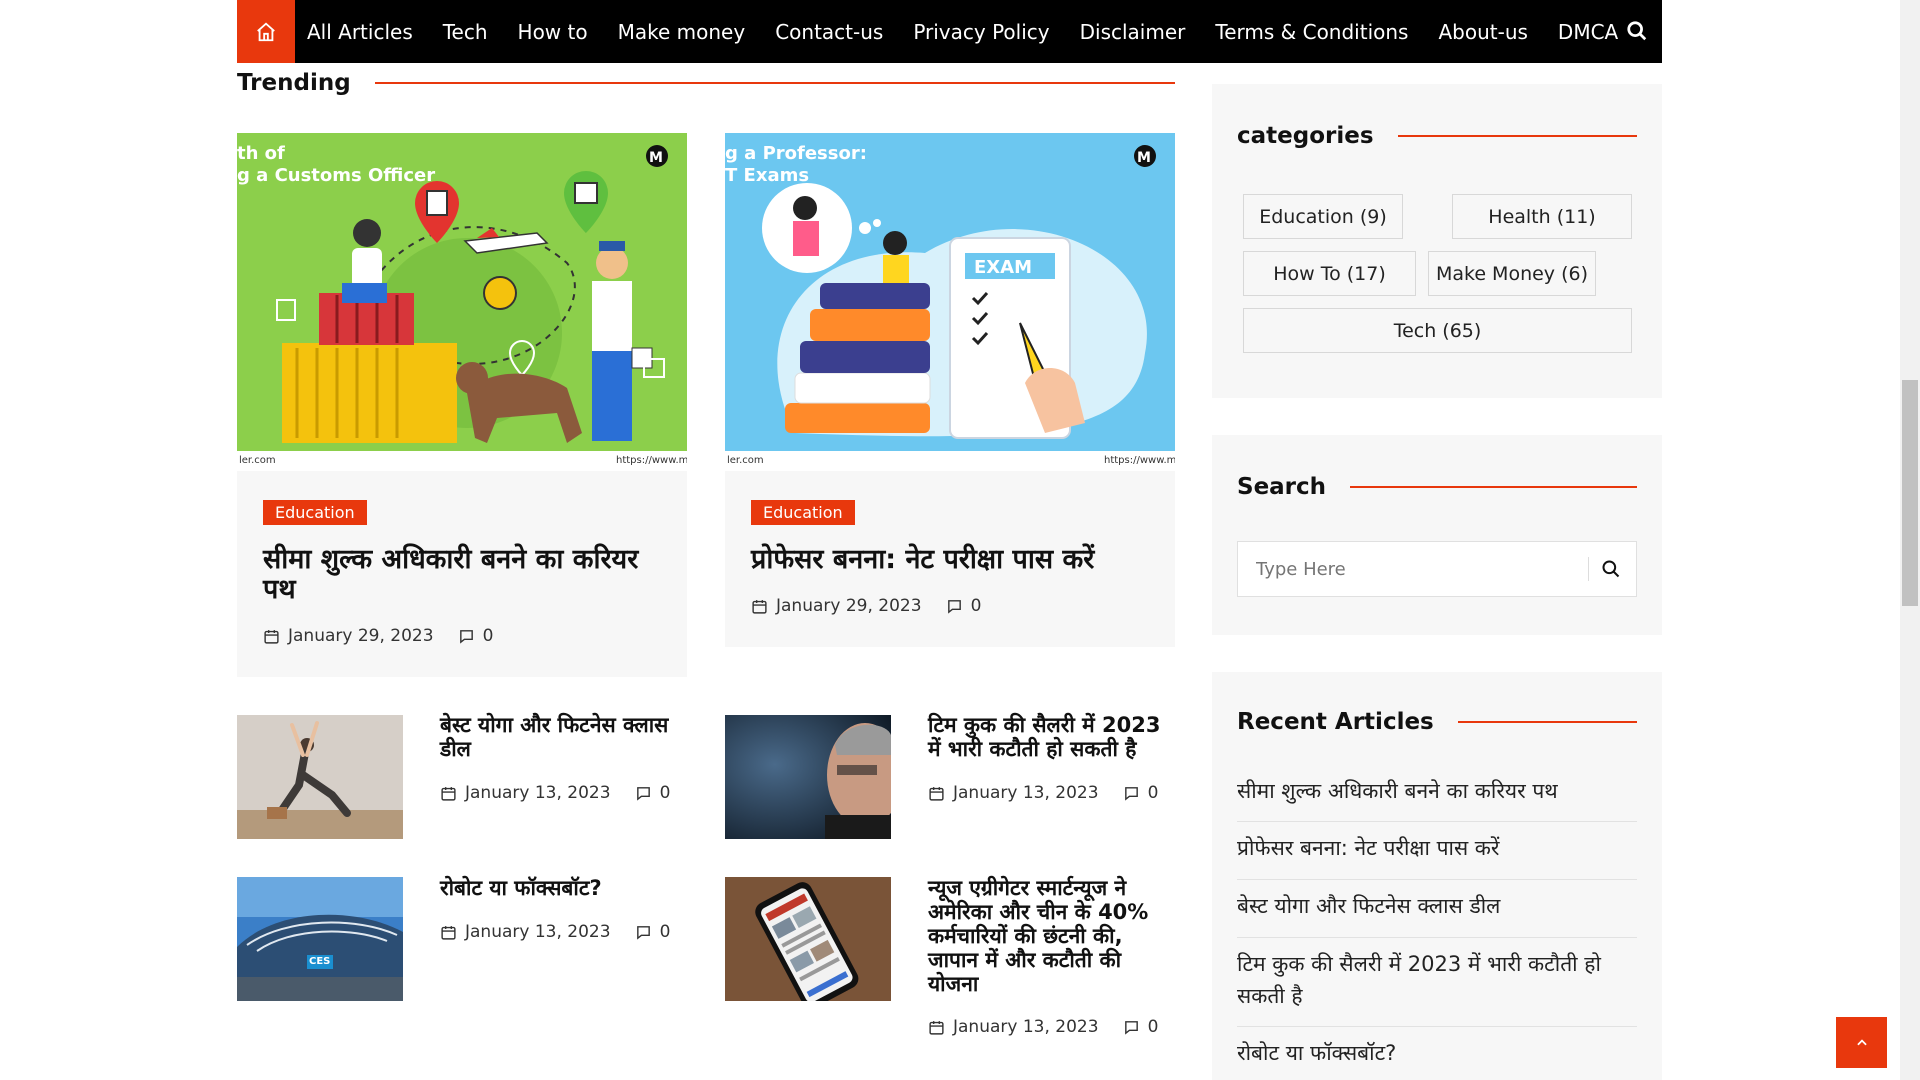 Image resolution: width=1920 pixels, height=1080 pixels. Describe the element at coordinates (257, 460) in the screenshot. I see `card-image-footer-left: ler.com` at that location.